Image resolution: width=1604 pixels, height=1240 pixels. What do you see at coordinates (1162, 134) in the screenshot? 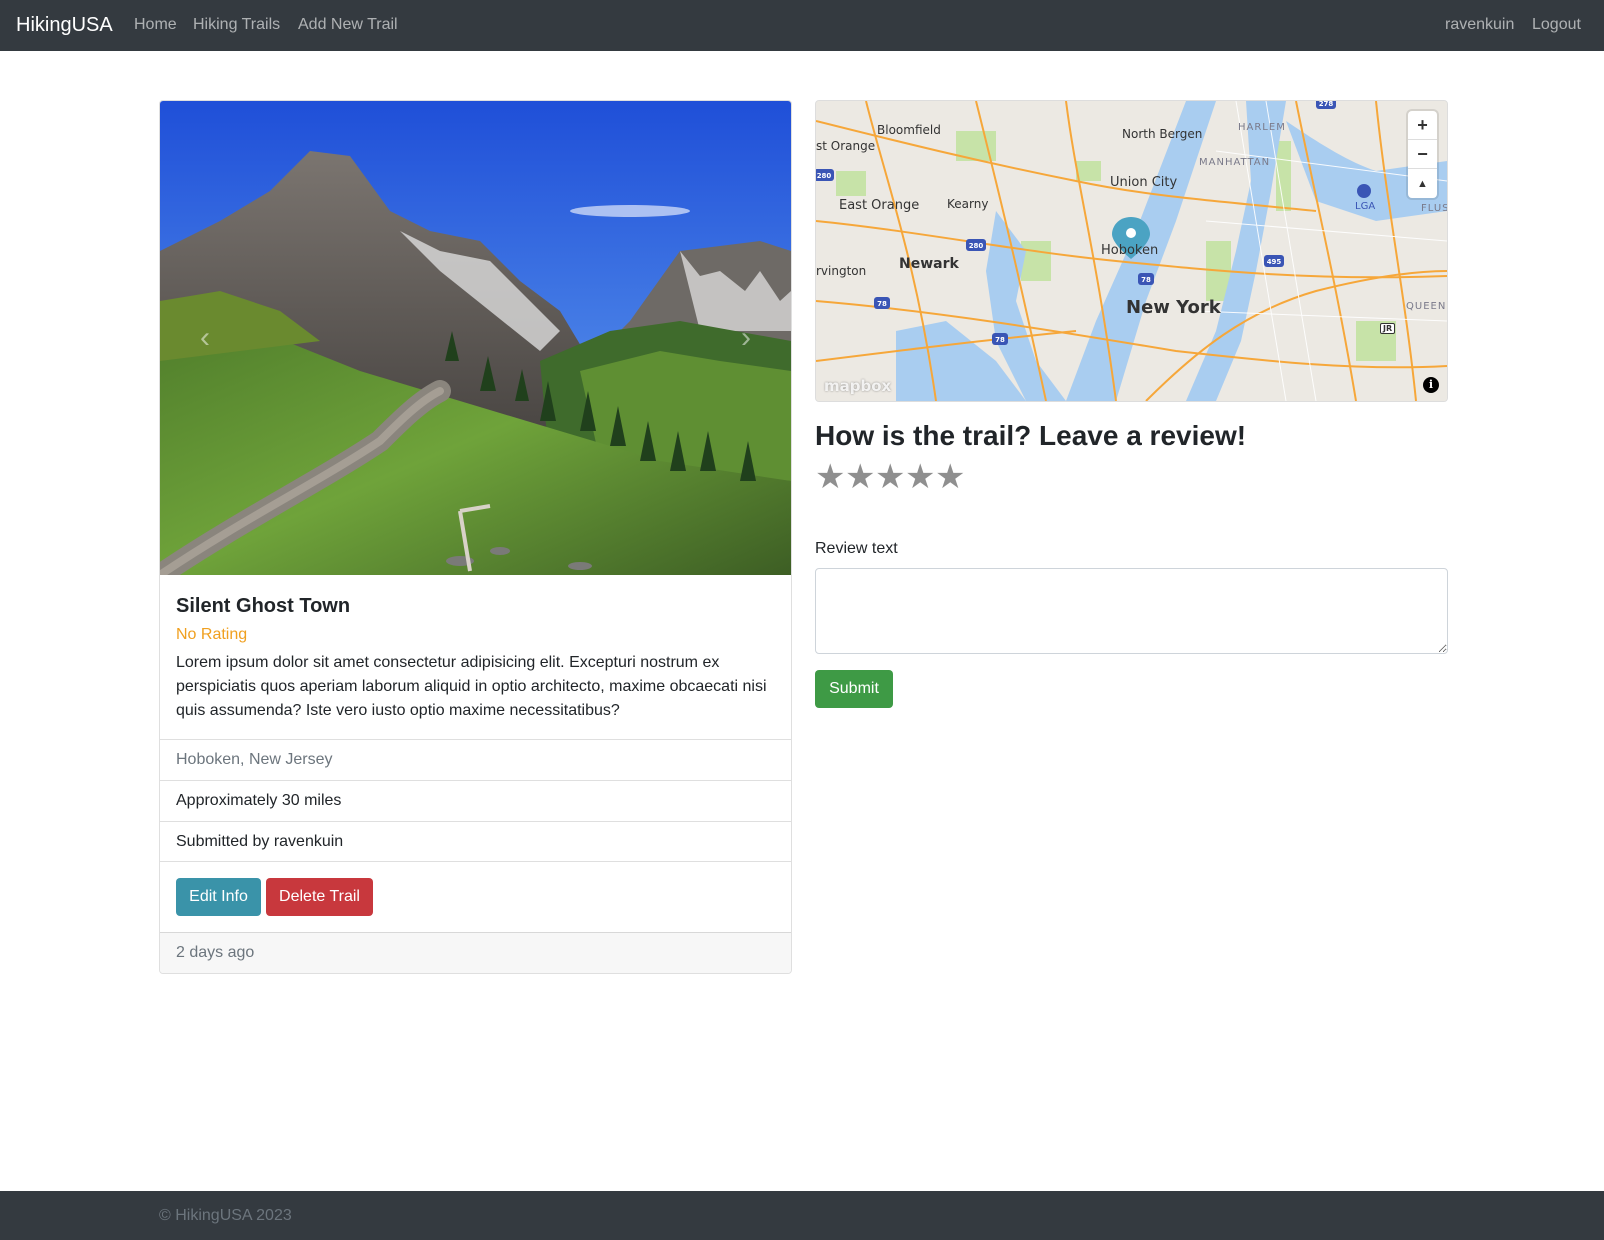
I see `map-label-north-bergen: North Bergen` at bounding box center [1162, 134].